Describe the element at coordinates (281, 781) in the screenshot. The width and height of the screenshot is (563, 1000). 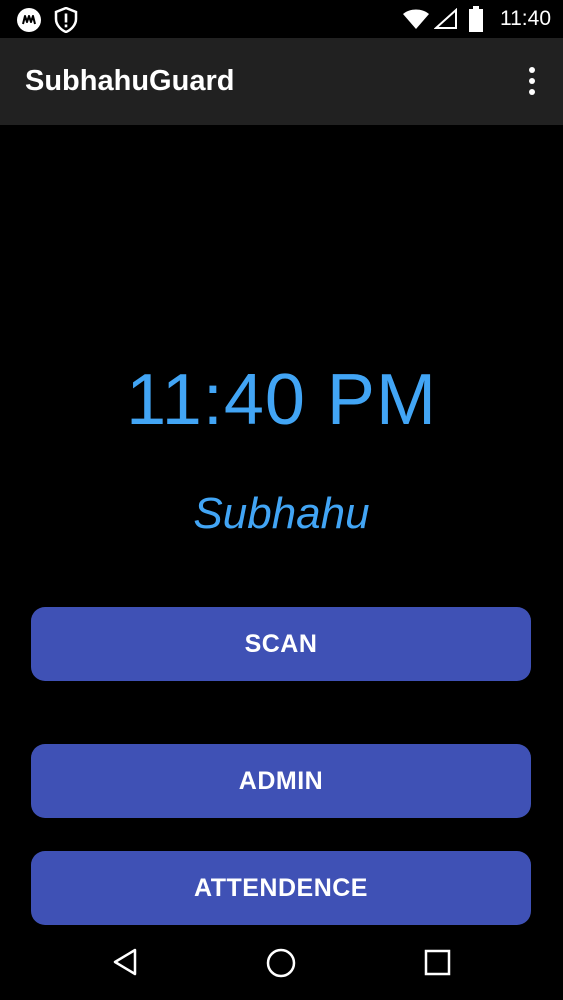
I see `admin-button: ADMIN` at that location.